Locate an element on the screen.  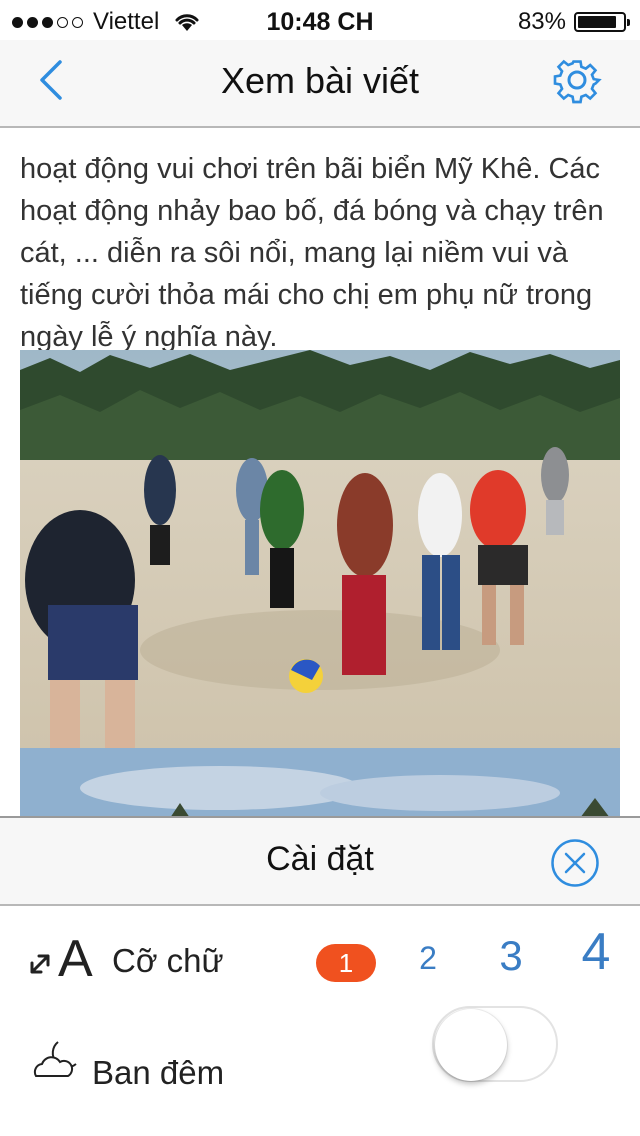
battery-status: 83% is located at coordinates (573, 22).